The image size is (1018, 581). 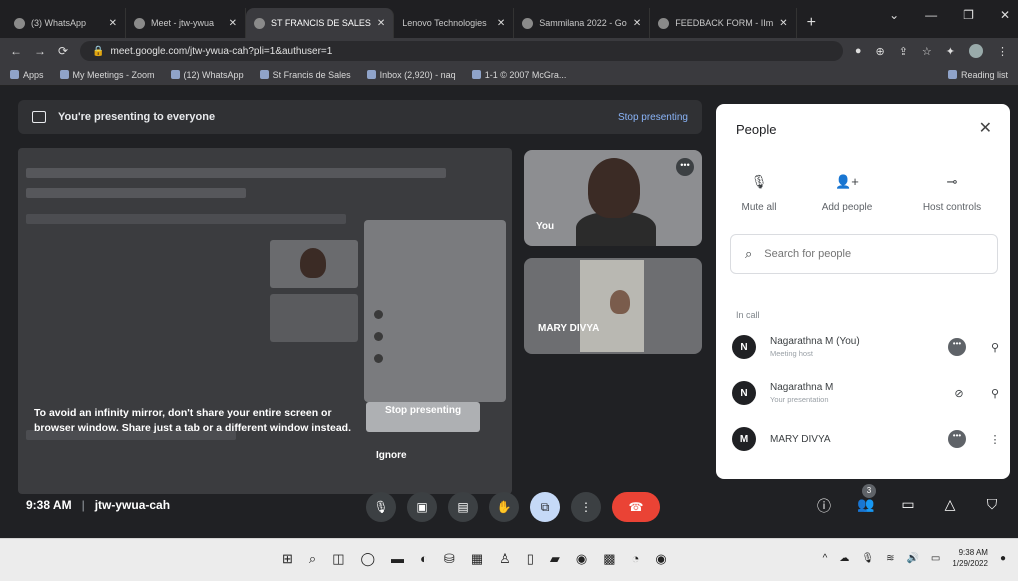 What do you see at coordinates (1005, 15) in the screenshot?
I see `window-close-icon: ✕` at bounding box center [1005, 15].